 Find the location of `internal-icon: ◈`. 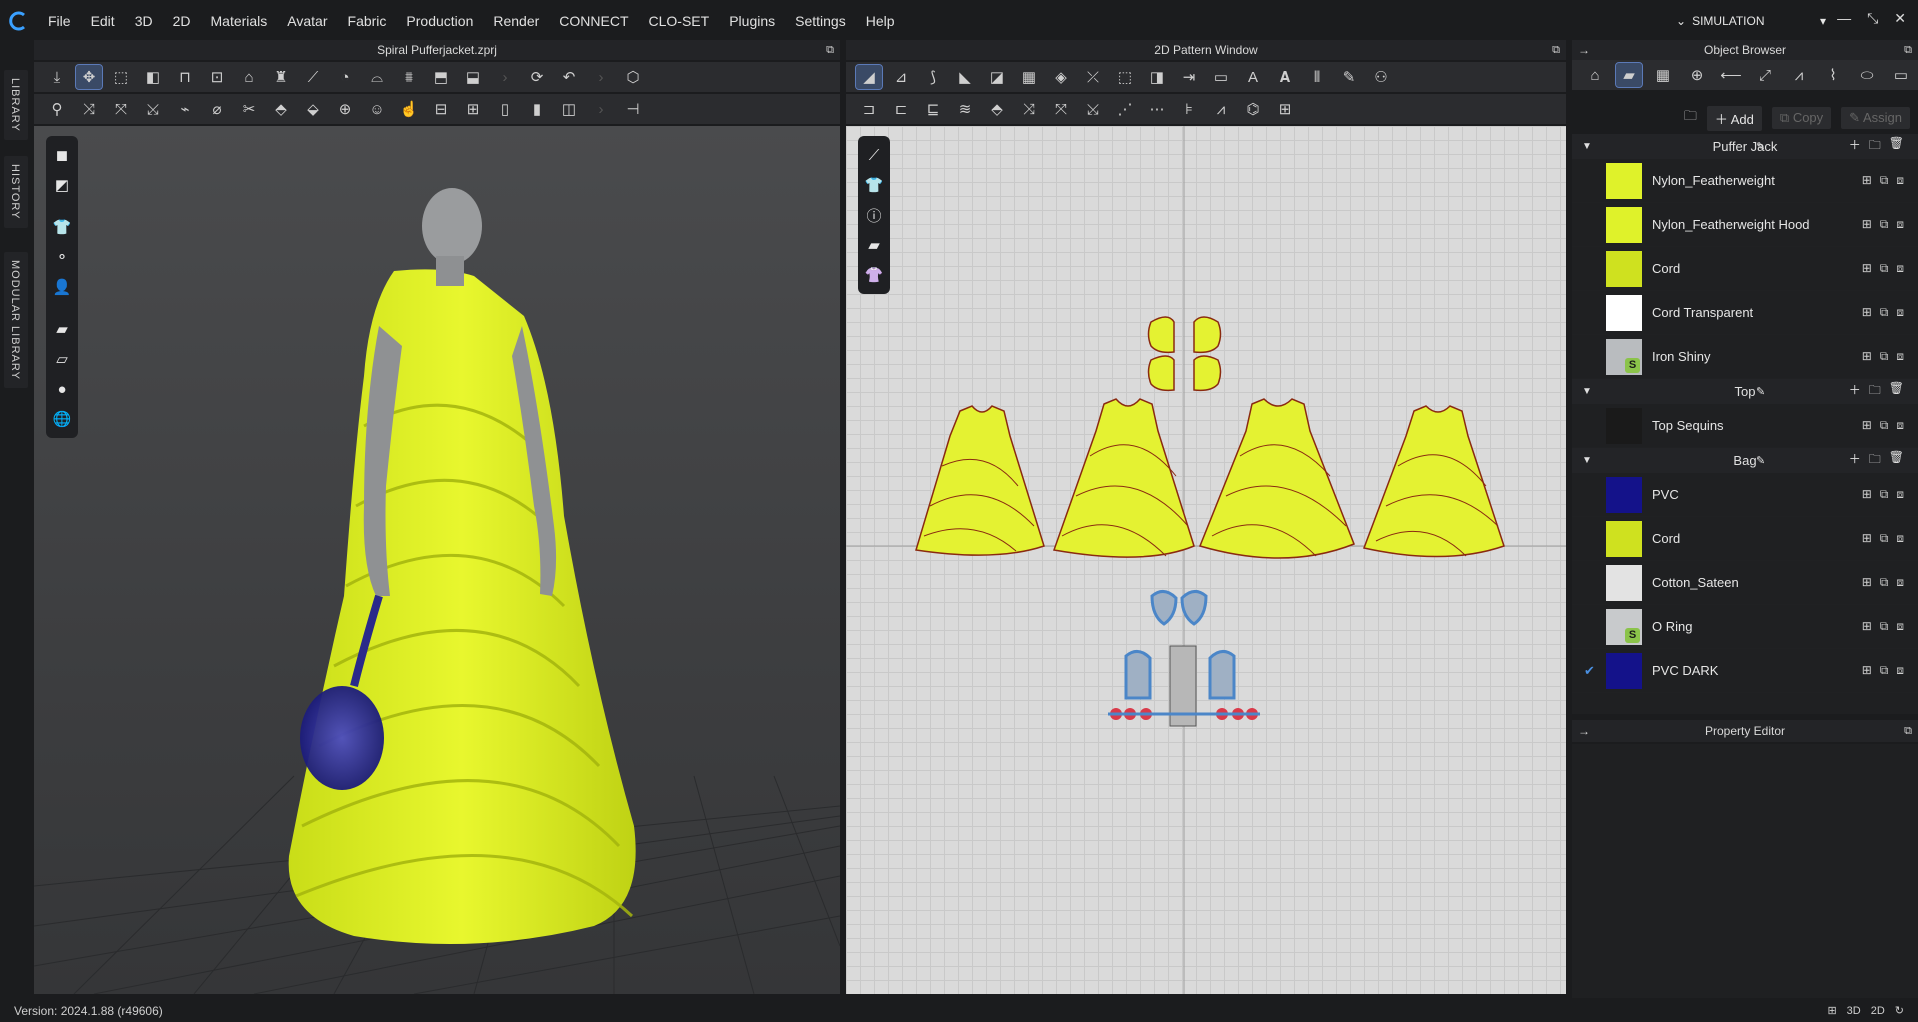

internal-icon: ◈ is located at coordinates (1061, 77).